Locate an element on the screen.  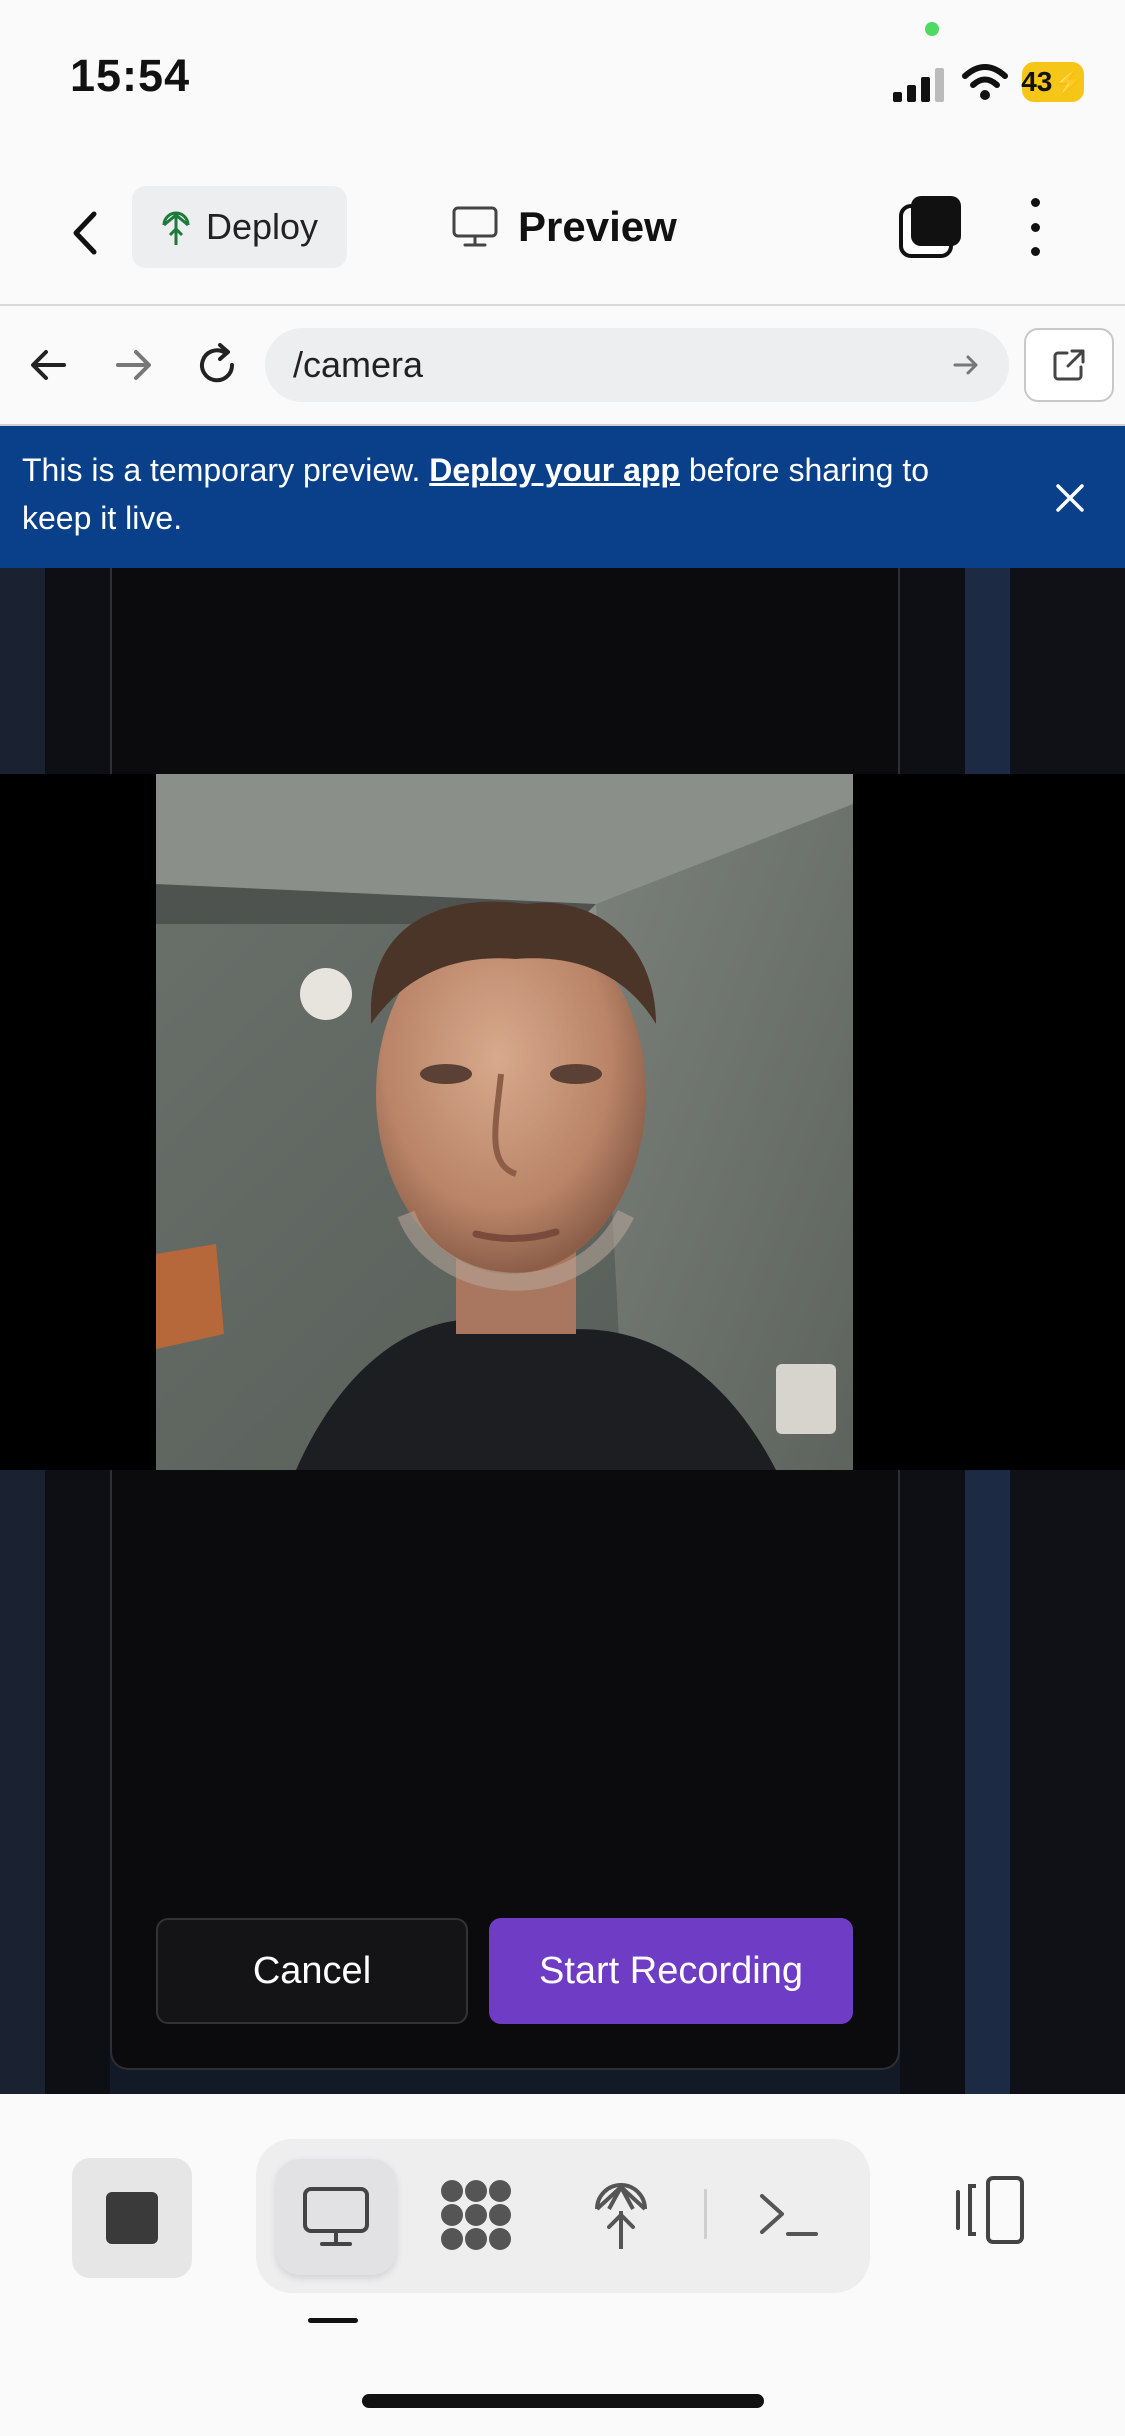
back-button is located at coordinates (85, 233).